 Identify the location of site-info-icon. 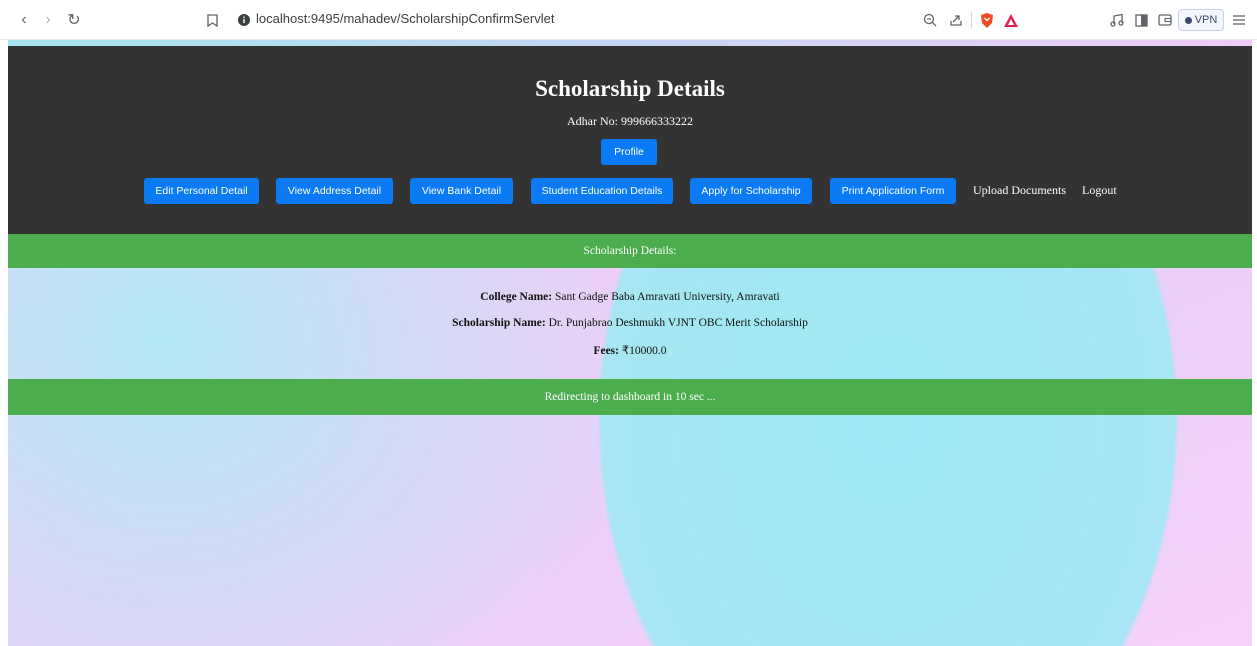
(244, 20).